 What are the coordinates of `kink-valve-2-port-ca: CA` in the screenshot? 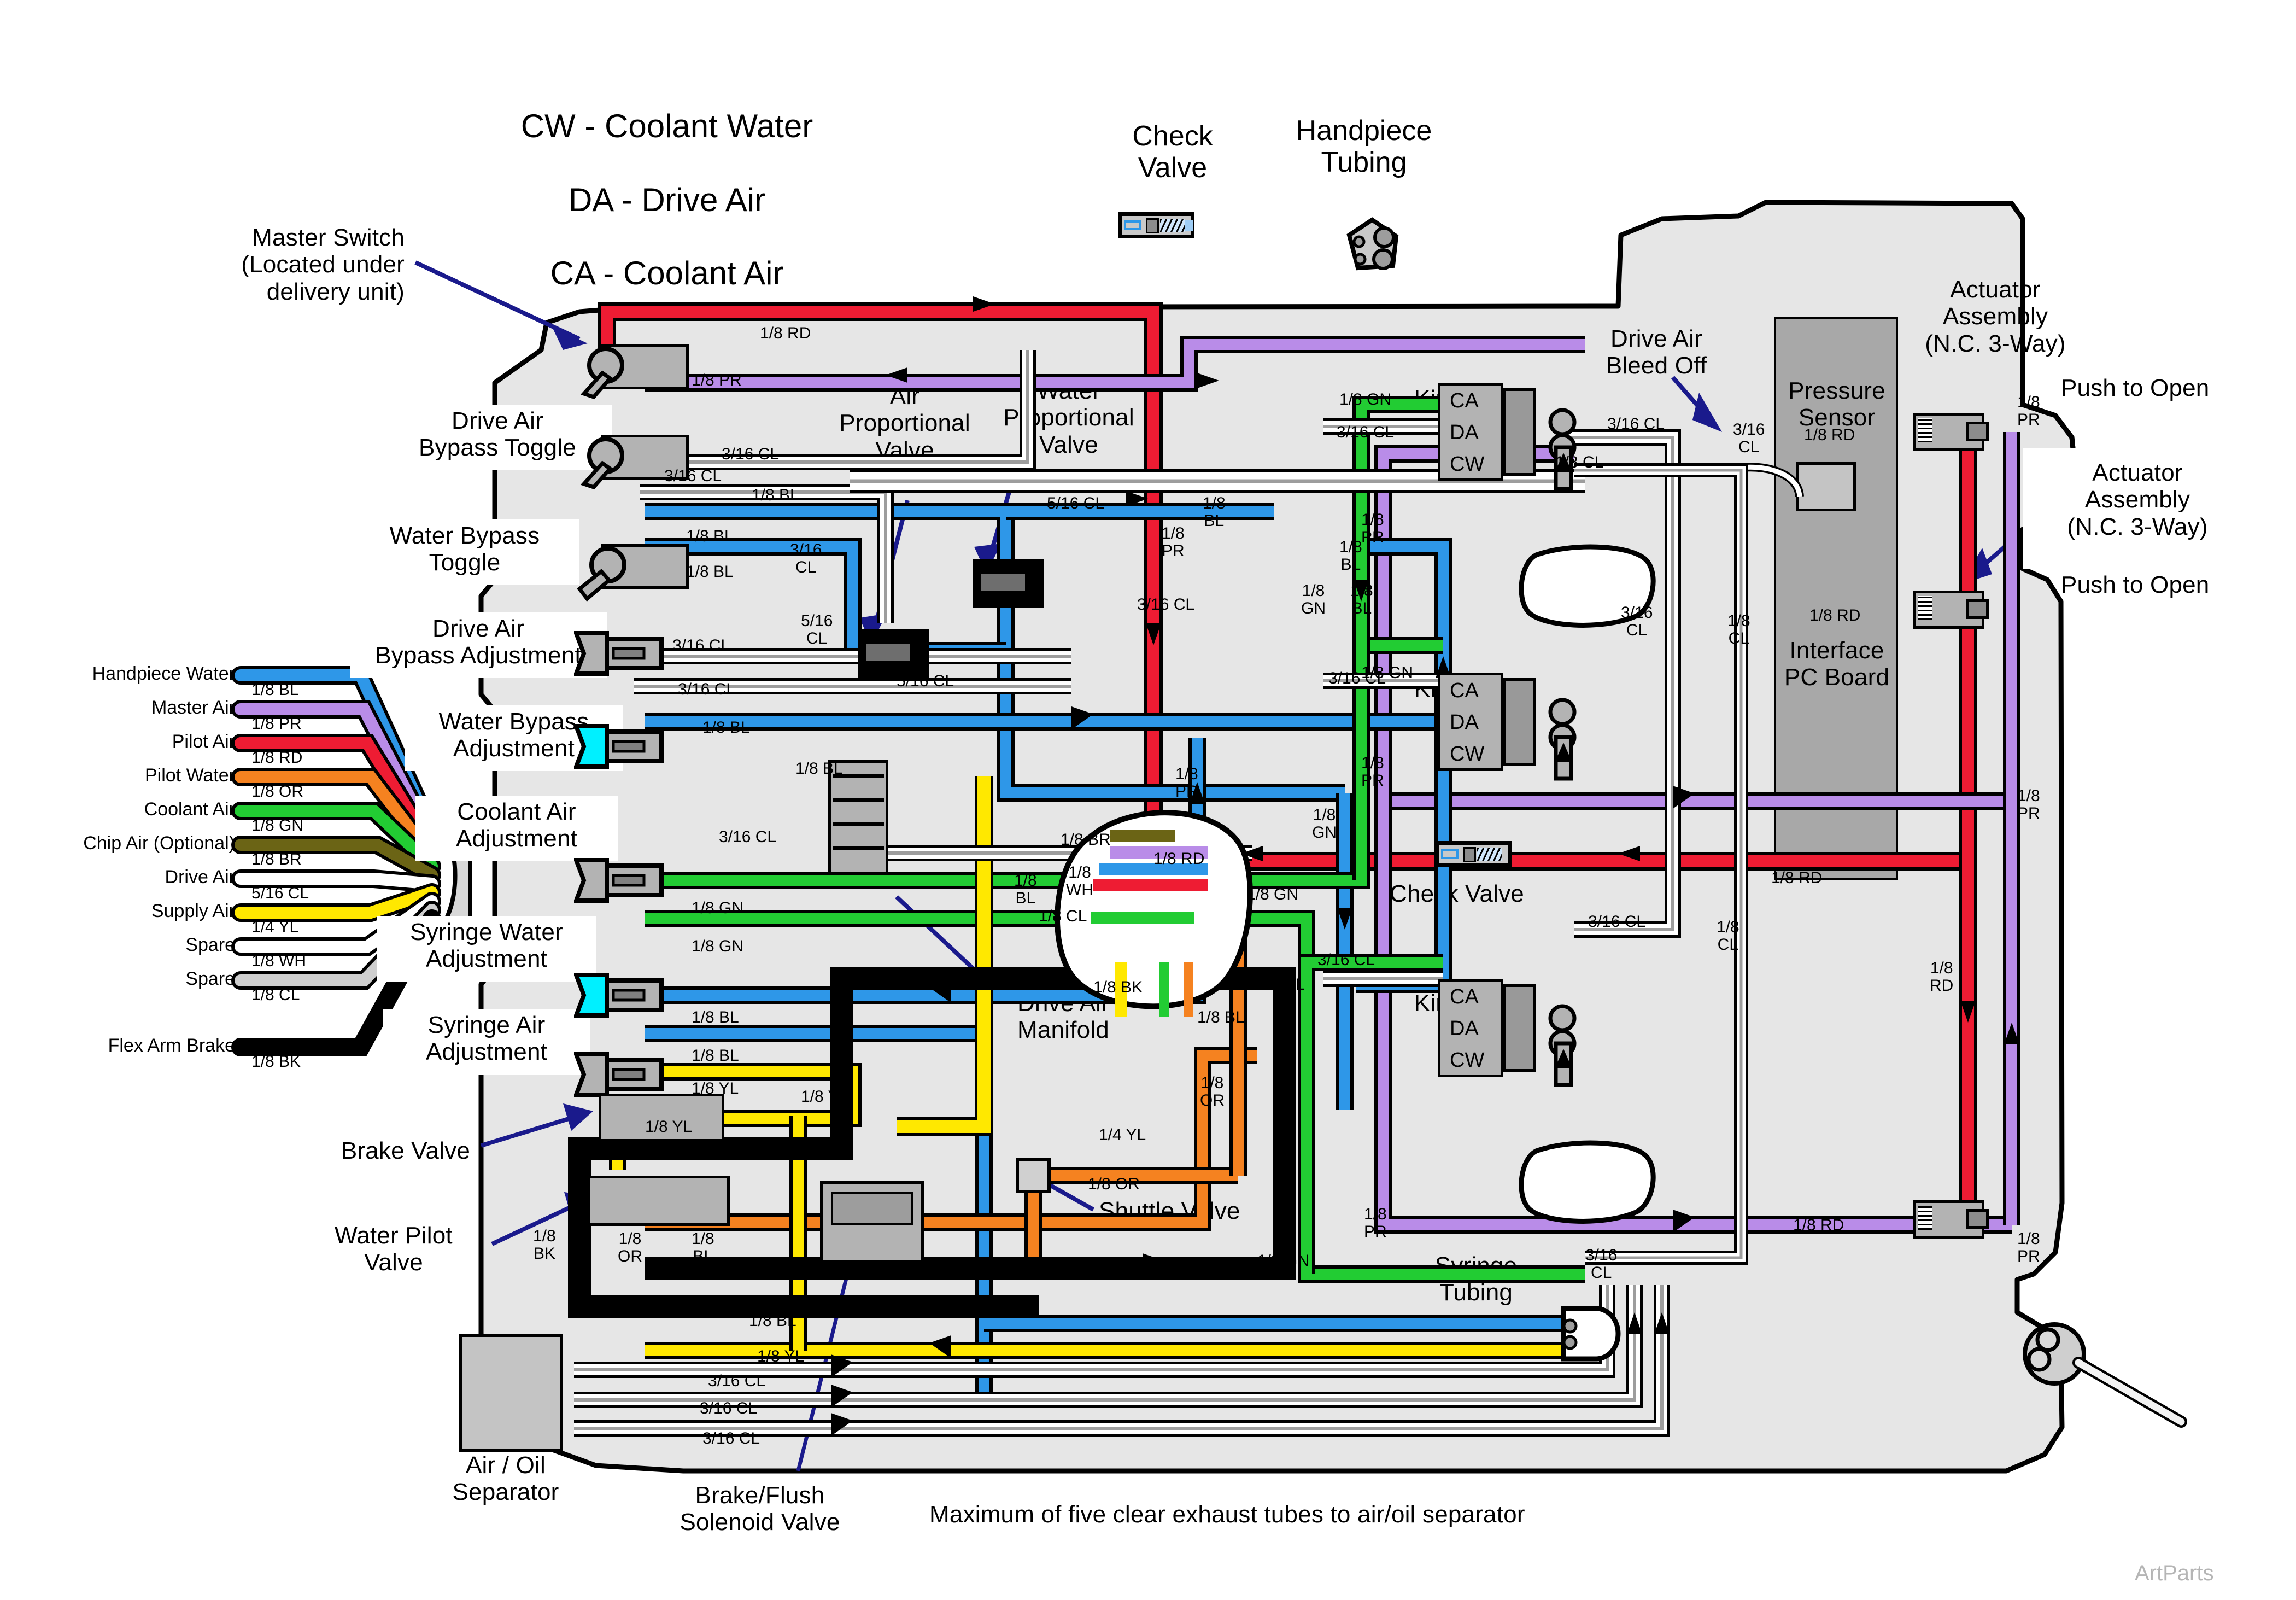 It's located at (1464, 691).